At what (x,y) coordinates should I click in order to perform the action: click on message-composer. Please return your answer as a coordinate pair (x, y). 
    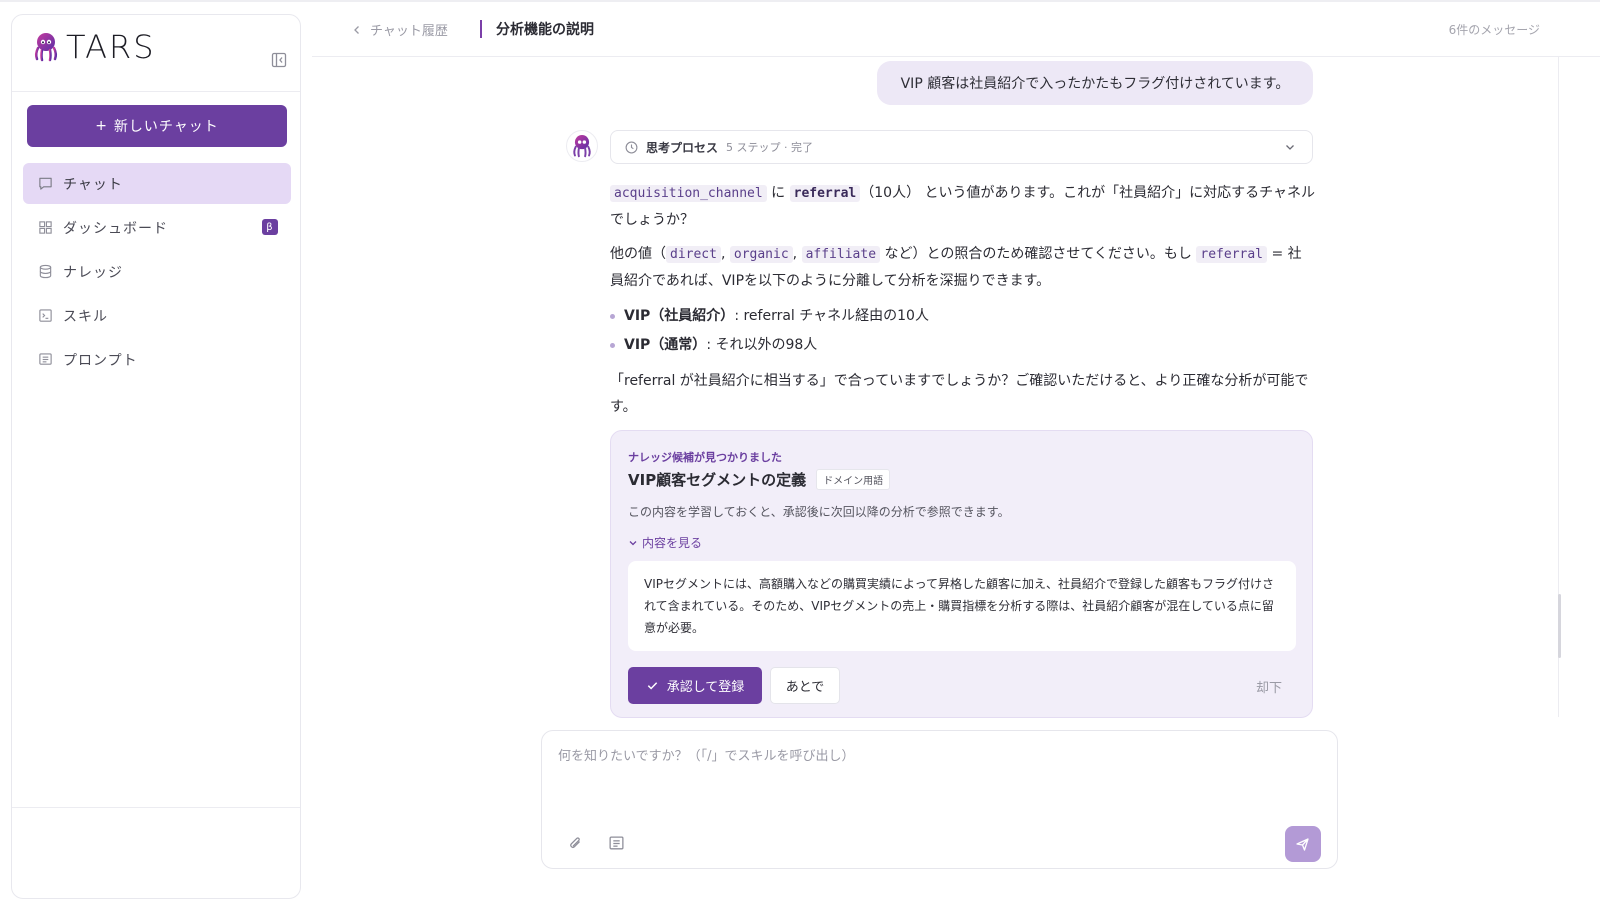
    Looking at the image, I should click on (939, 799).